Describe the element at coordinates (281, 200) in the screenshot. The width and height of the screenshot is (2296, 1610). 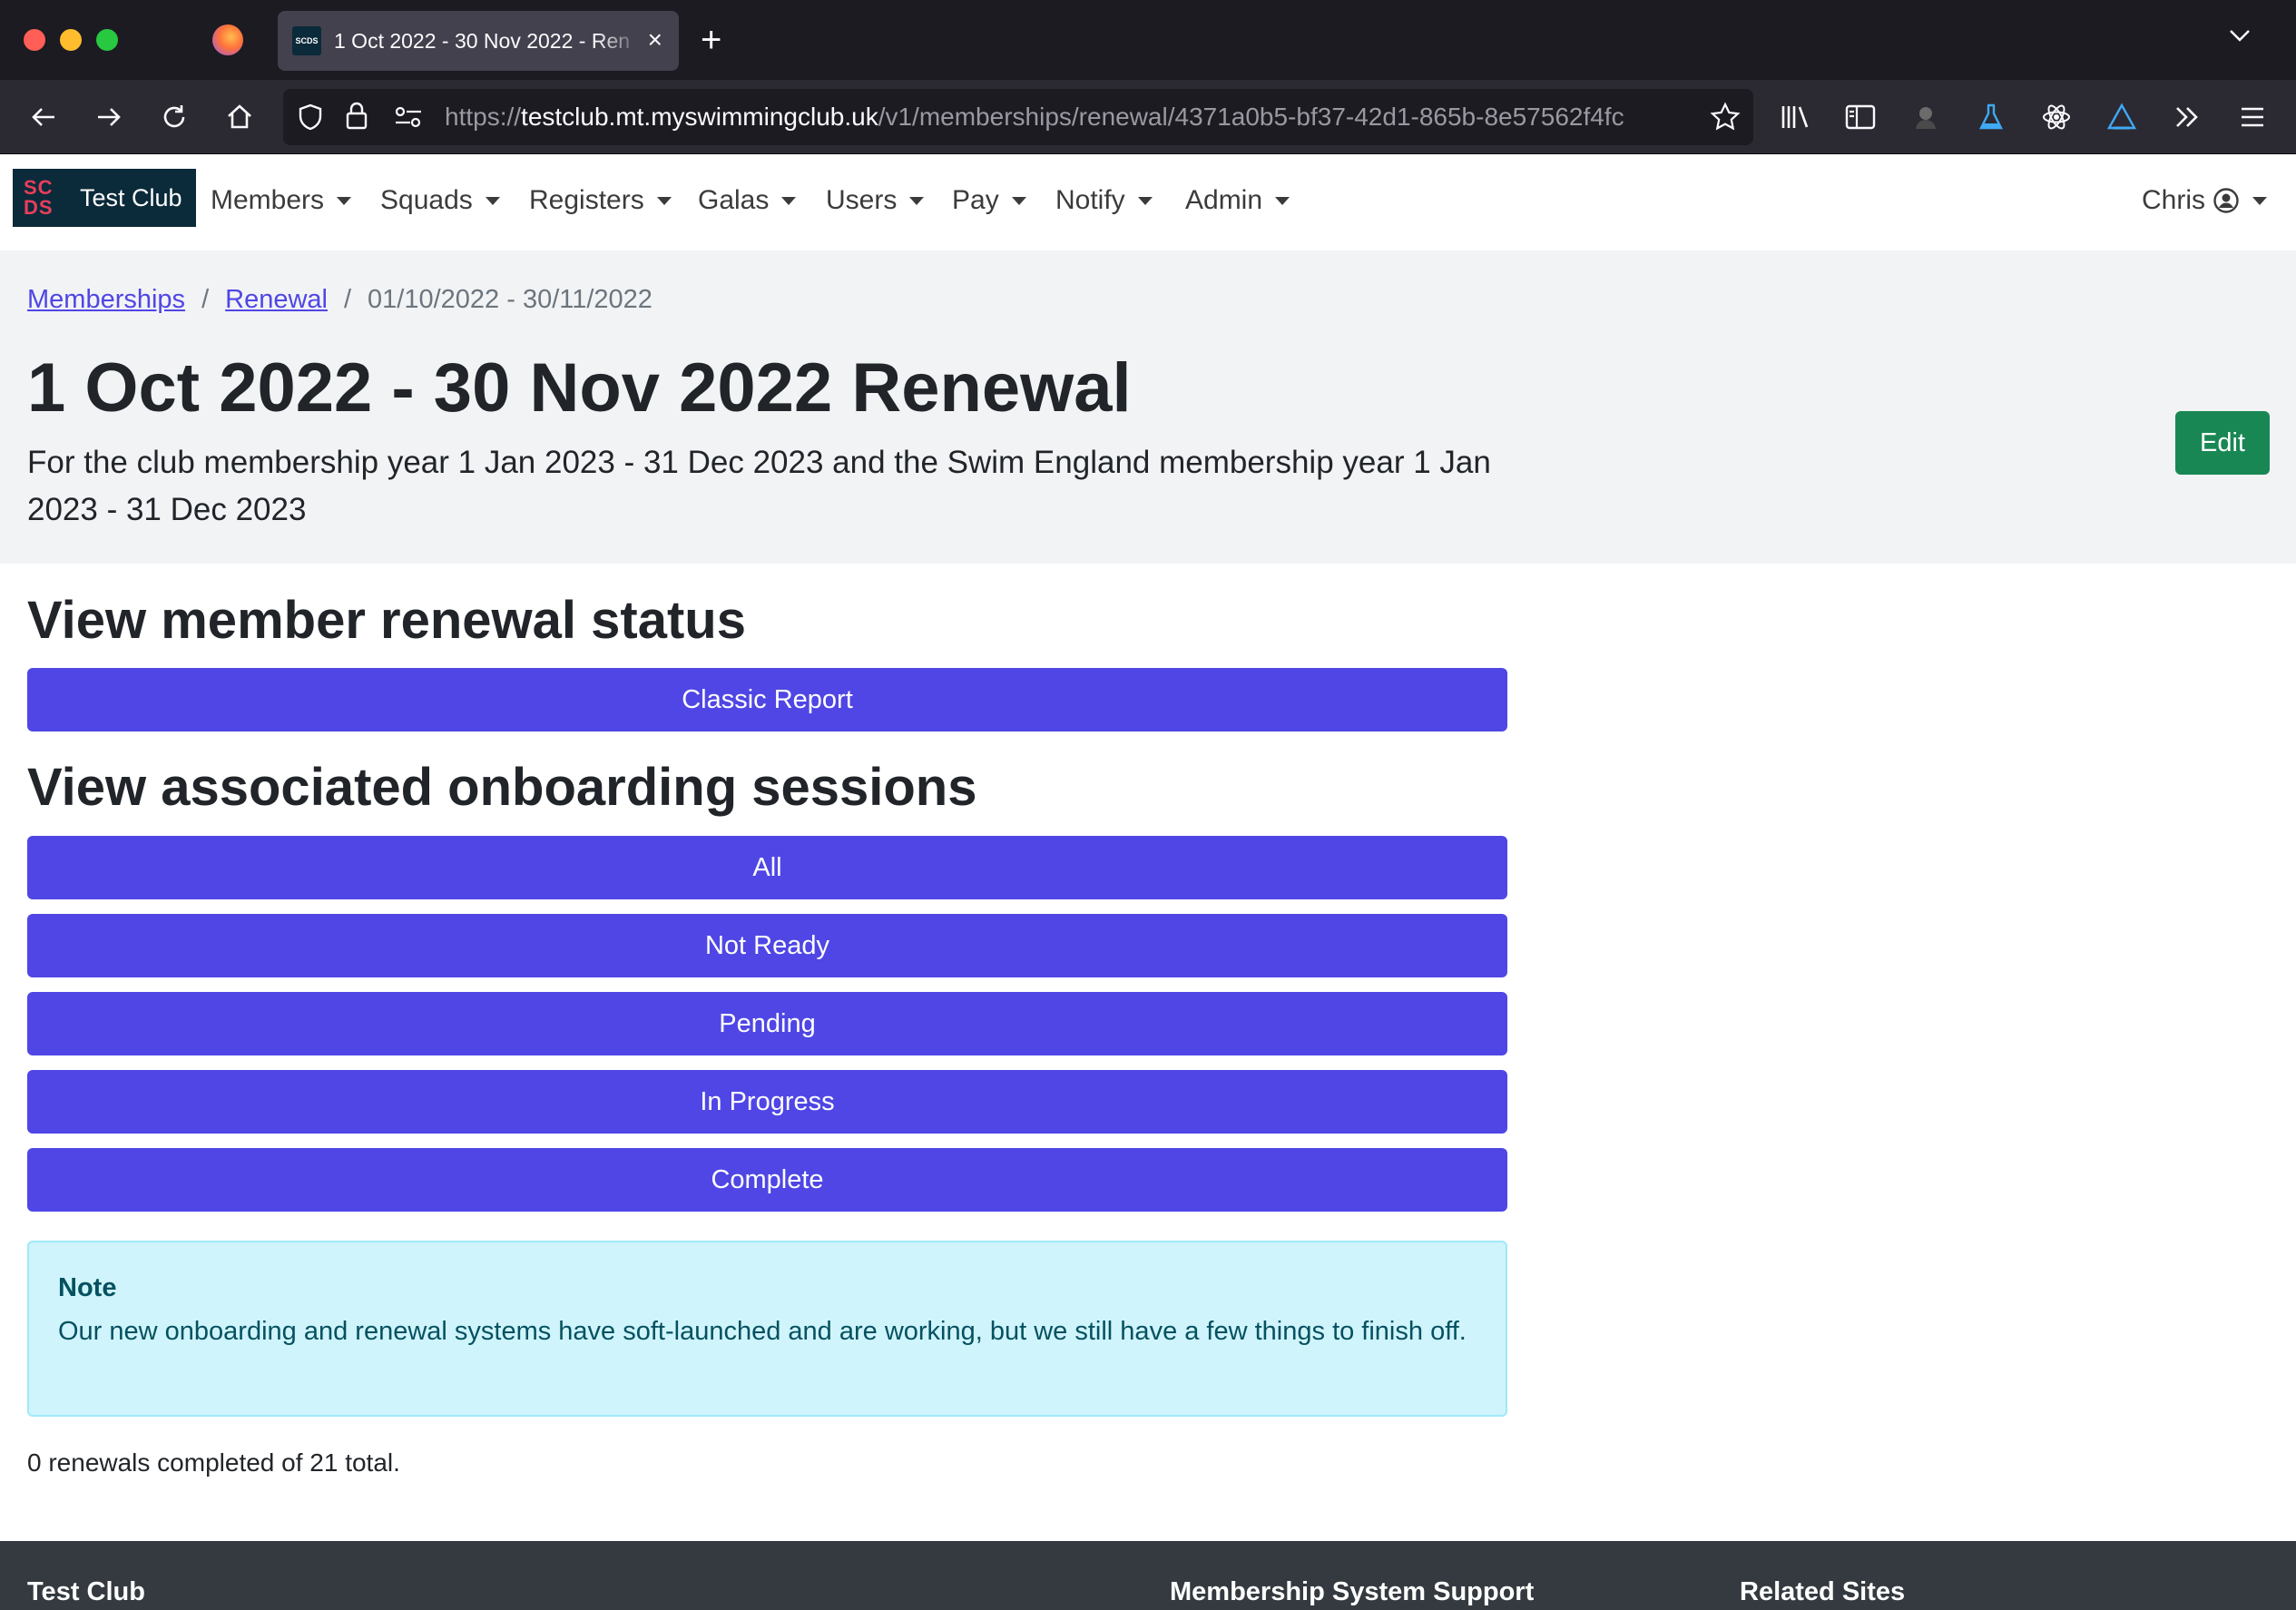
I see `nav-members: Members` at that location.